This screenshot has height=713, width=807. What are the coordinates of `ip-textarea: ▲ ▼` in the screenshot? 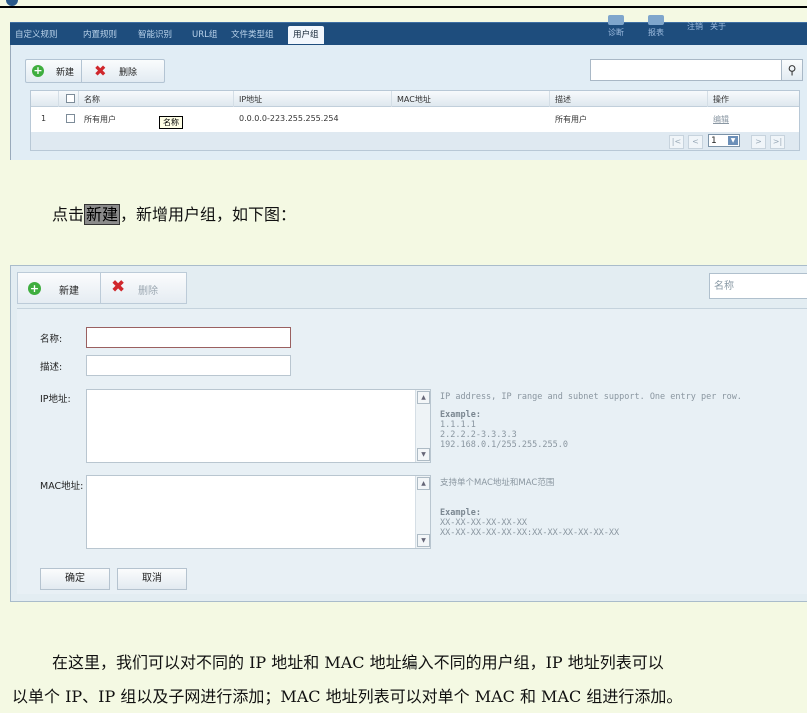 It's located at (258, 426).